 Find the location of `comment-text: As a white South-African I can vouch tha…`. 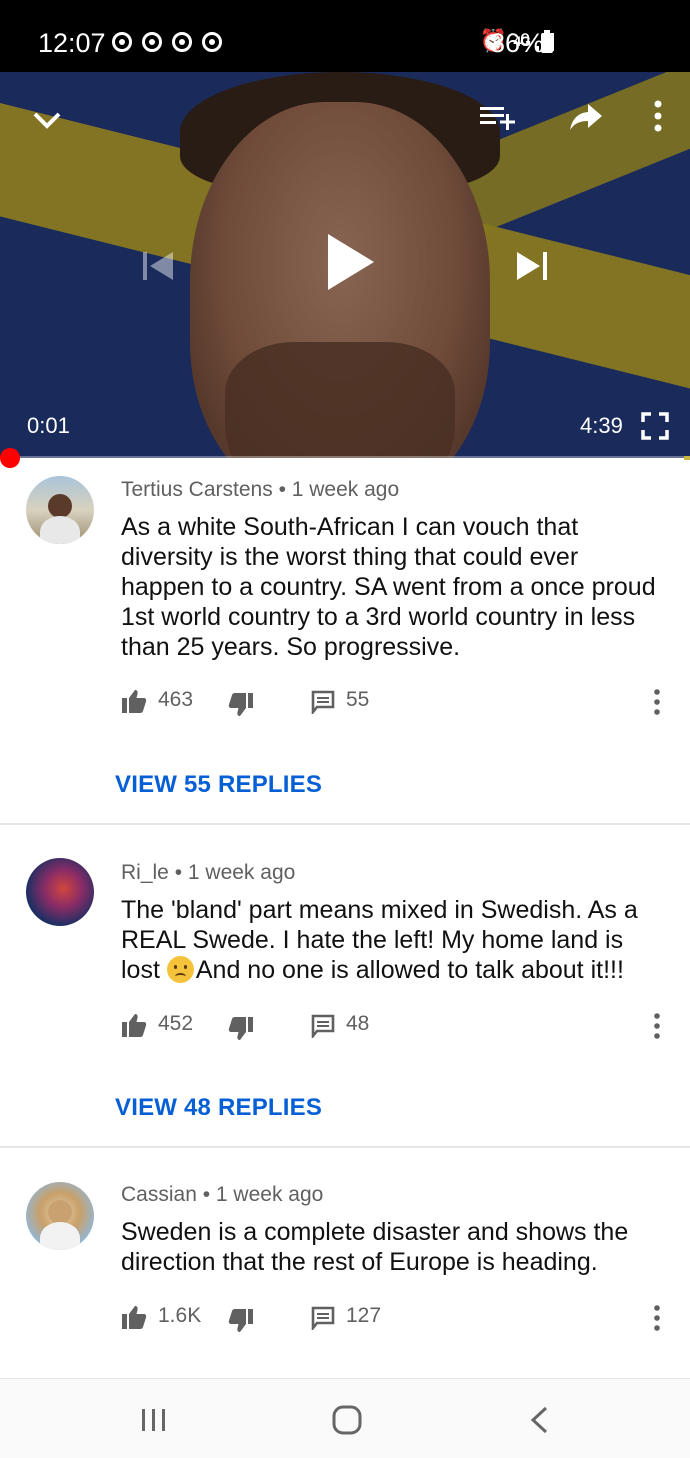

comment-text: As a white South-African I can vouch tha… is located at coordinates (388, 587).